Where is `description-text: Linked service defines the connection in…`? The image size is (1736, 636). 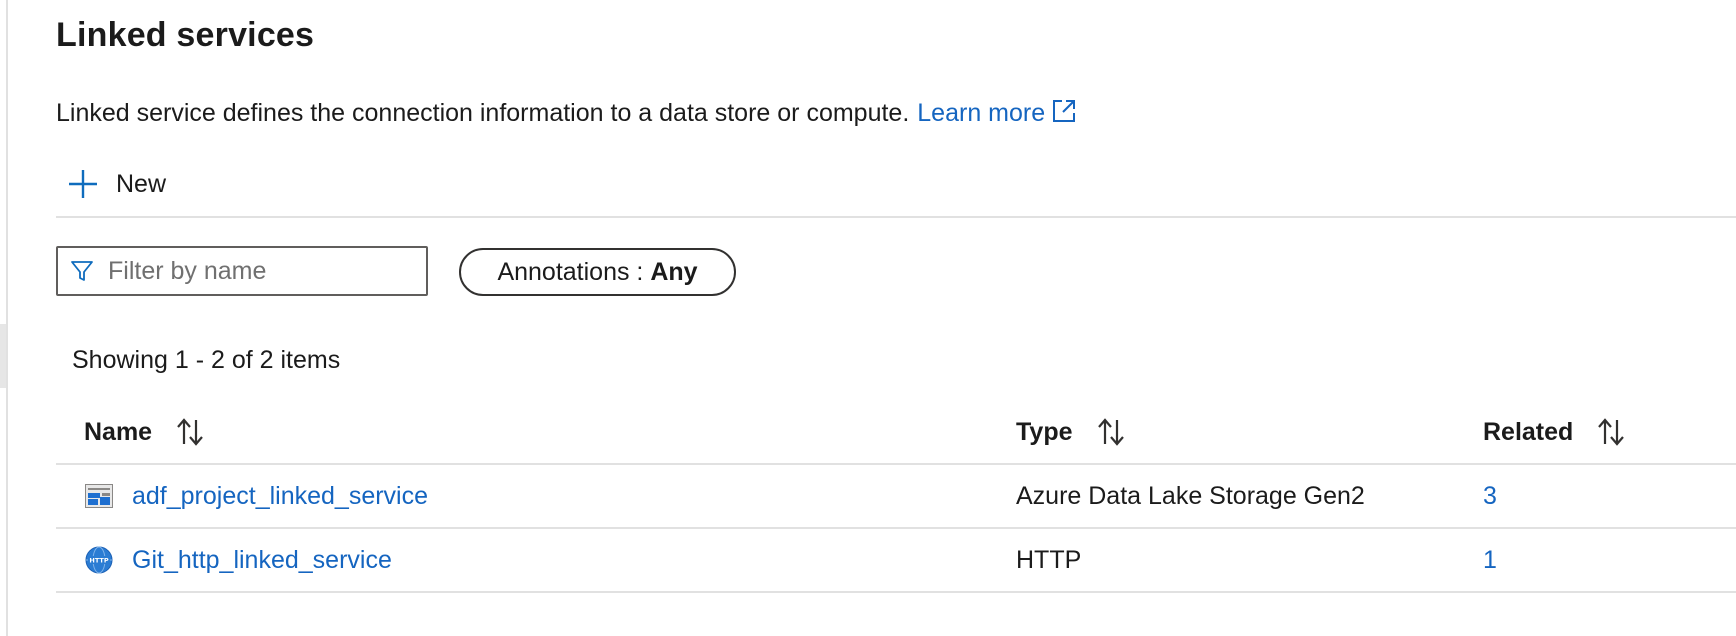
description-text: Linked service defines the connection in… is located at coordinates (483, 113).